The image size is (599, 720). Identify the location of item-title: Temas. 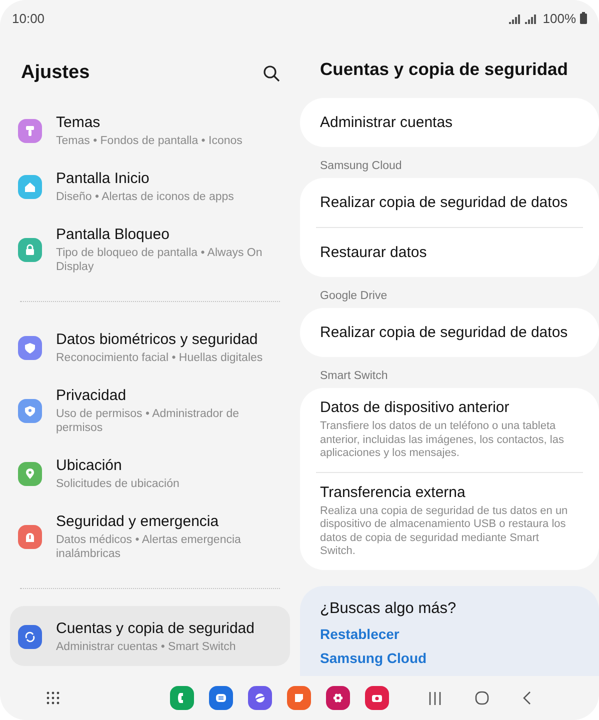
(79, 122).